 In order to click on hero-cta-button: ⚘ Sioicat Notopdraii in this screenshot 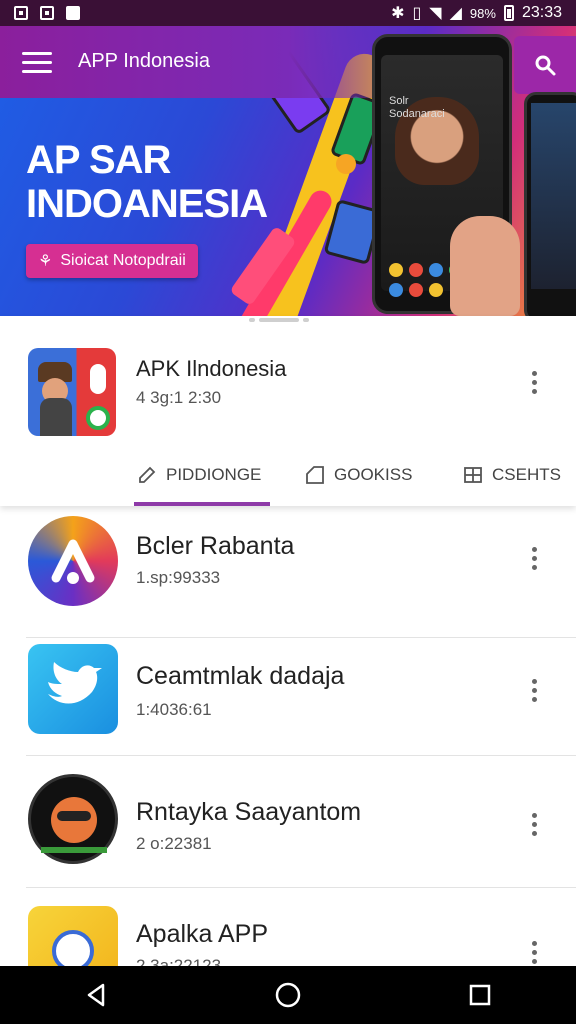, I will do `click(112, 261)`.